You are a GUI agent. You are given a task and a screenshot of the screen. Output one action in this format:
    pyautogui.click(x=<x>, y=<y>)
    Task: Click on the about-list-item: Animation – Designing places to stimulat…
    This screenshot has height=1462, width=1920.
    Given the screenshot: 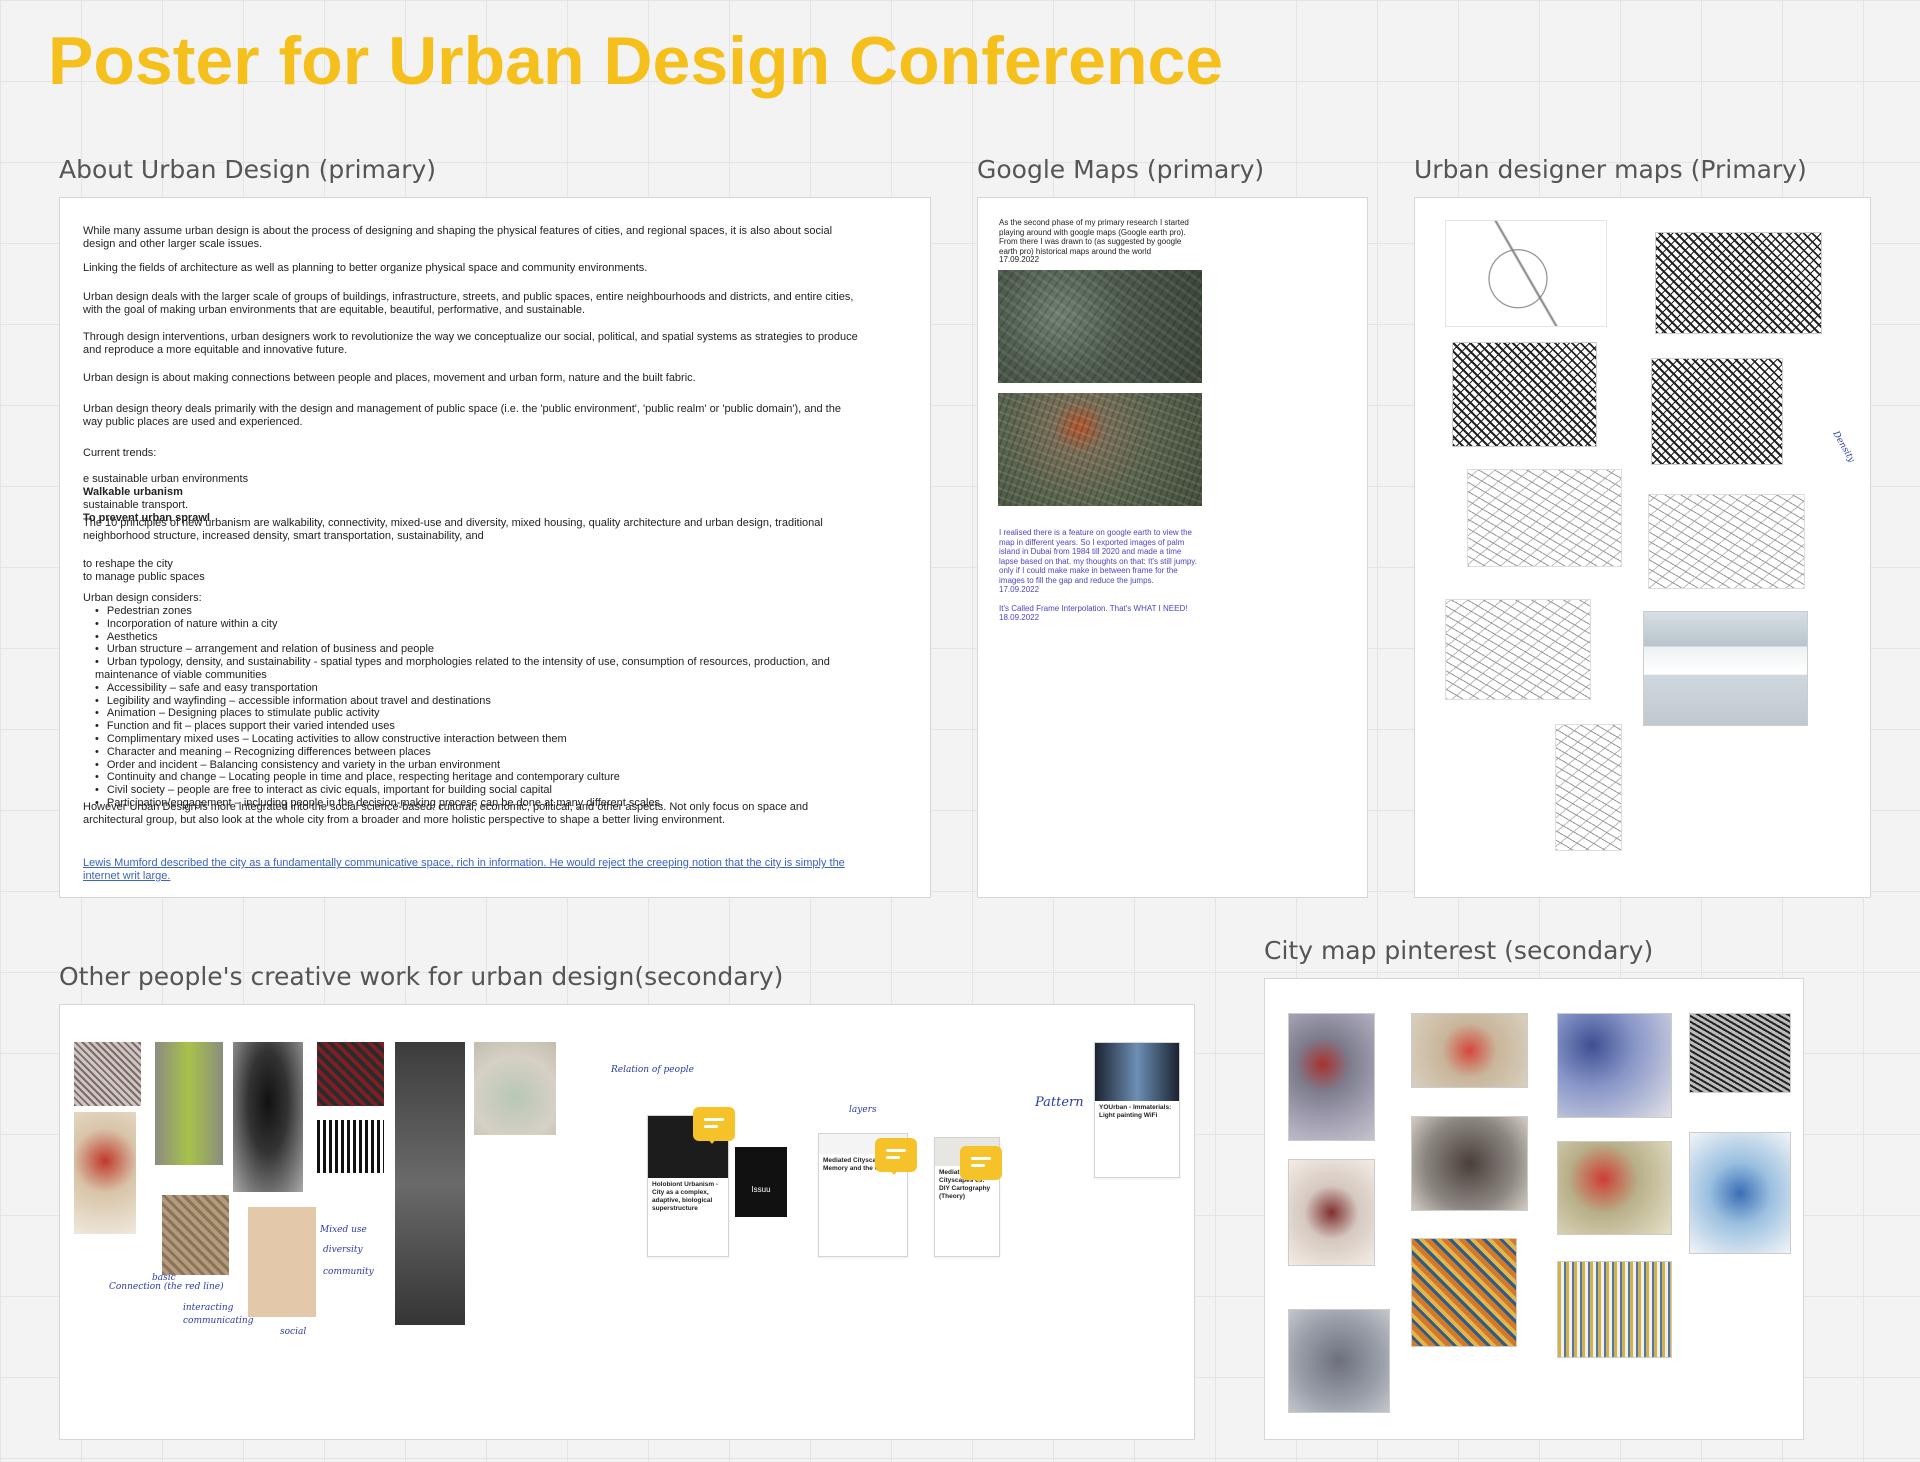 What is the action you would take?
    pyautogui.click(x=490, y=713)
    